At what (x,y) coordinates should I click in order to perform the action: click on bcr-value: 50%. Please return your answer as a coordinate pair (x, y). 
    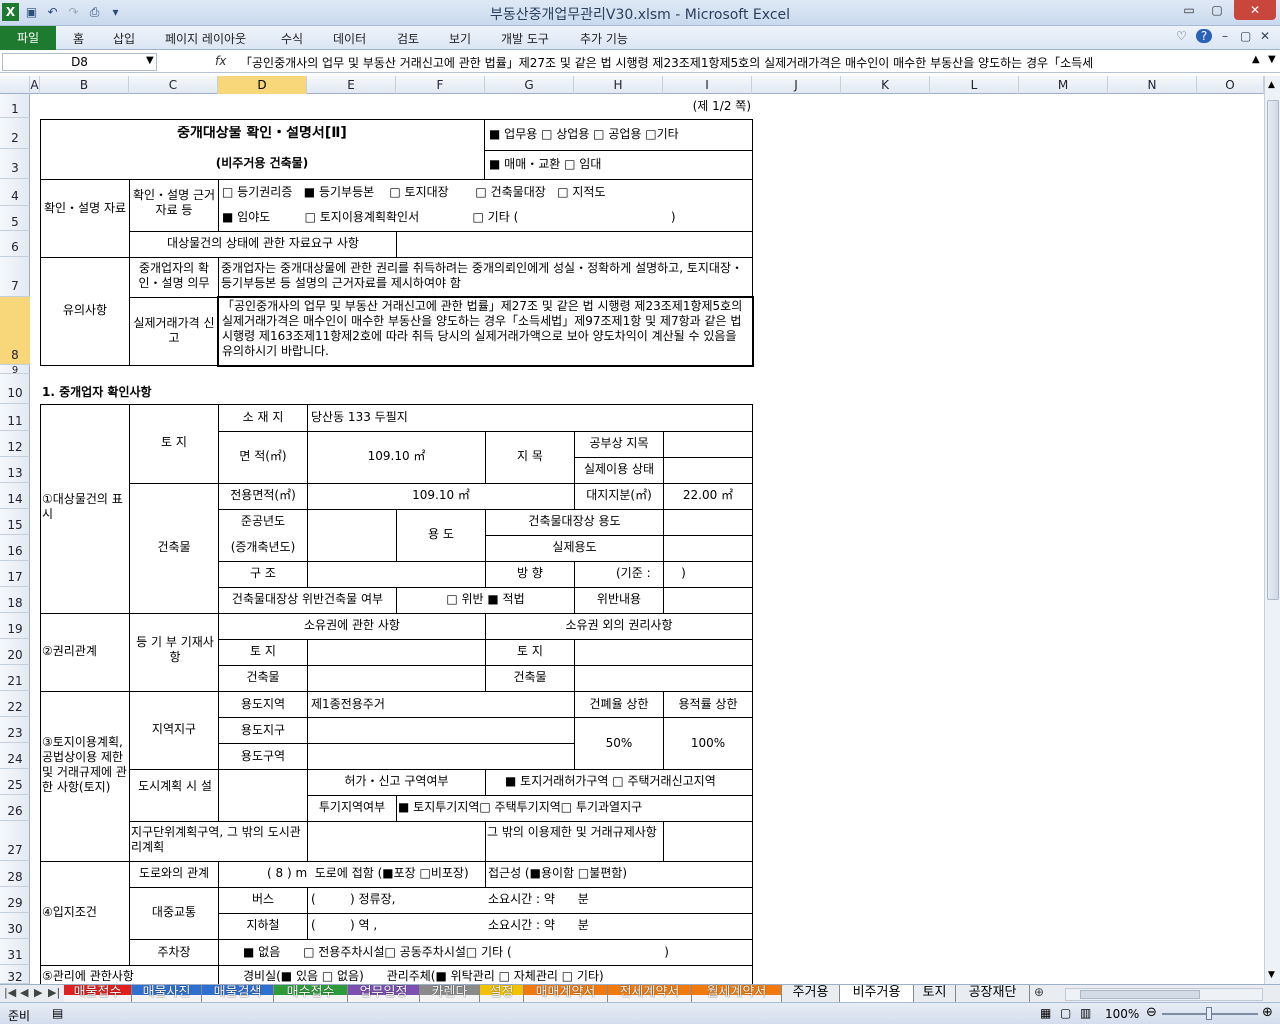
    Looking at the image, I should click on (619, 743).